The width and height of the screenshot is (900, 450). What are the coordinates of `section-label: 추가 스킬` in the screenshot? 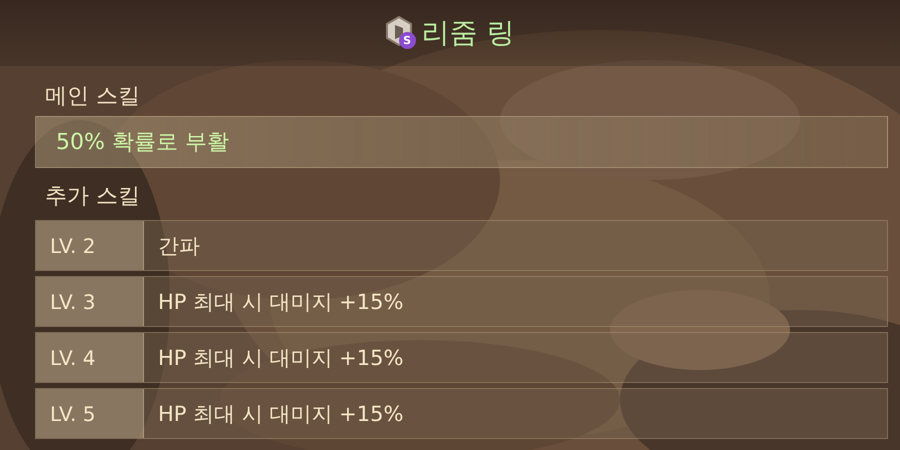 It's located at (93, 197).